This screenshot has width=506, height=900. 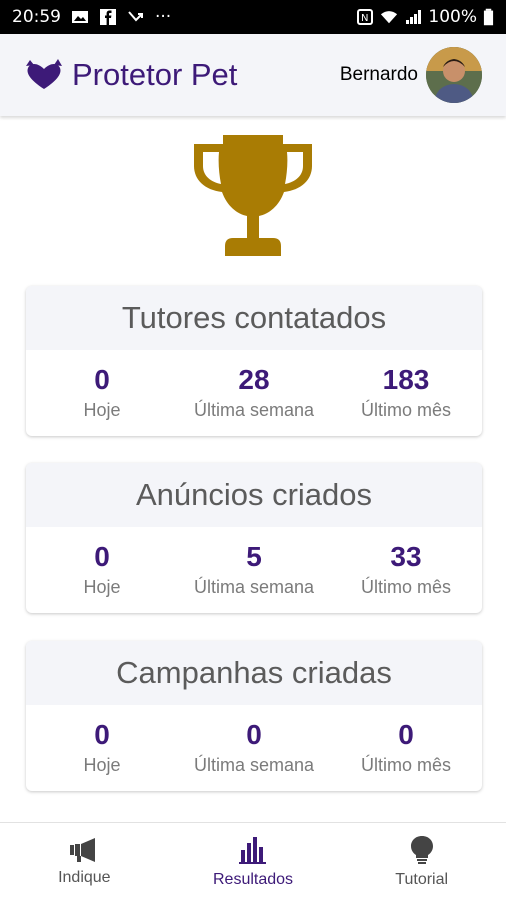 I want to click on nav-label: Indique, so click(x=84, y=877).